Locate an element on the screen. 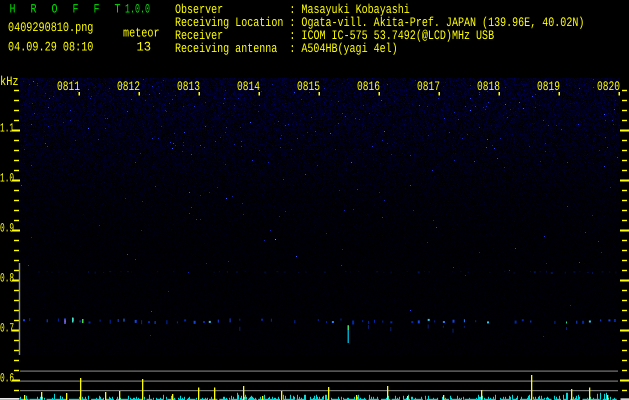 This screenshot has width=629, height=400. svg-text: 0.8 is located at coordinates (7, 279).